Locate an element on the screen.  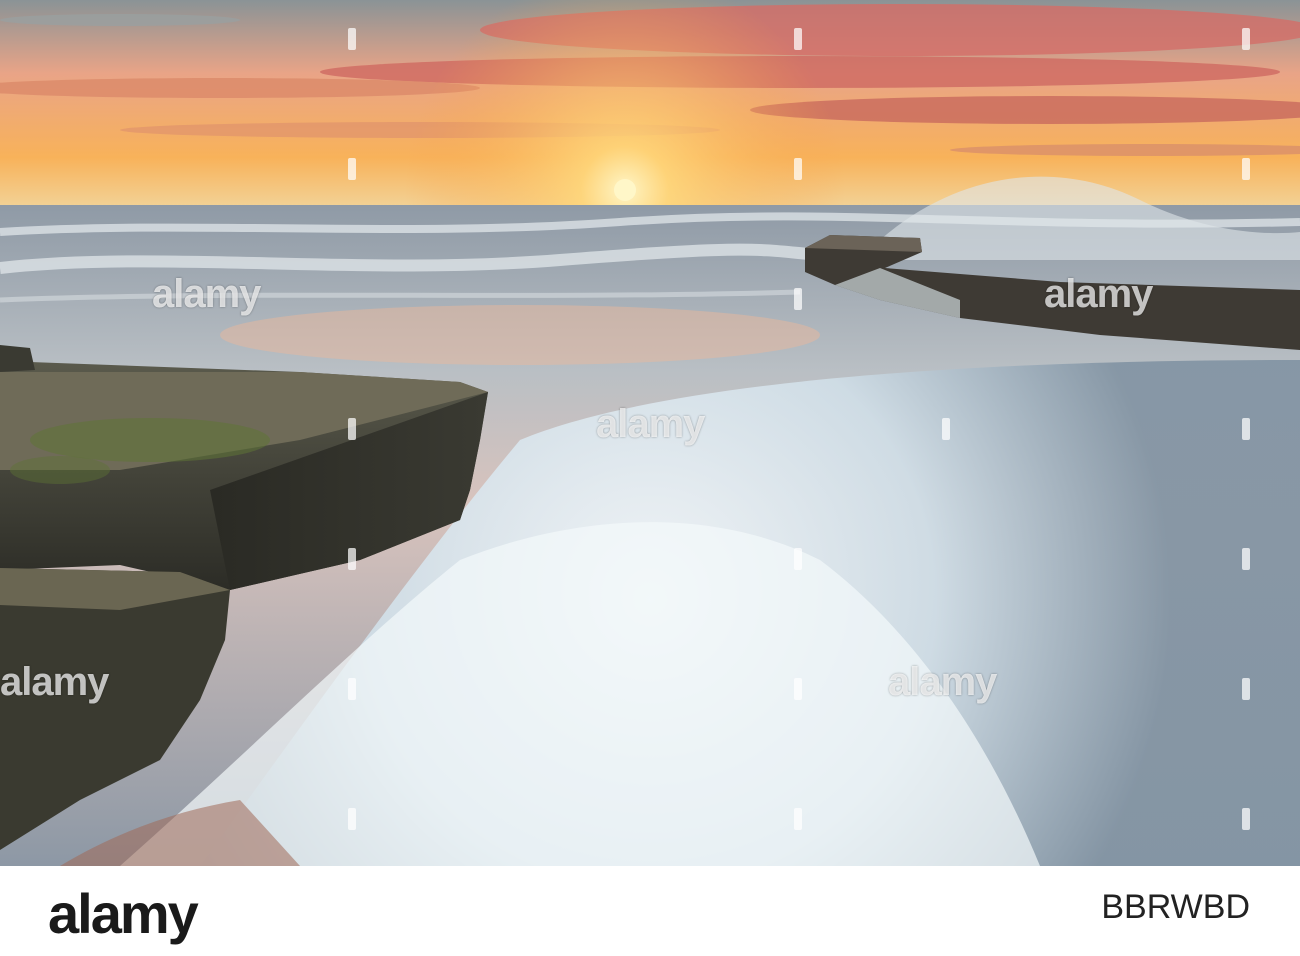
sun is located at coordinates (625, 190).